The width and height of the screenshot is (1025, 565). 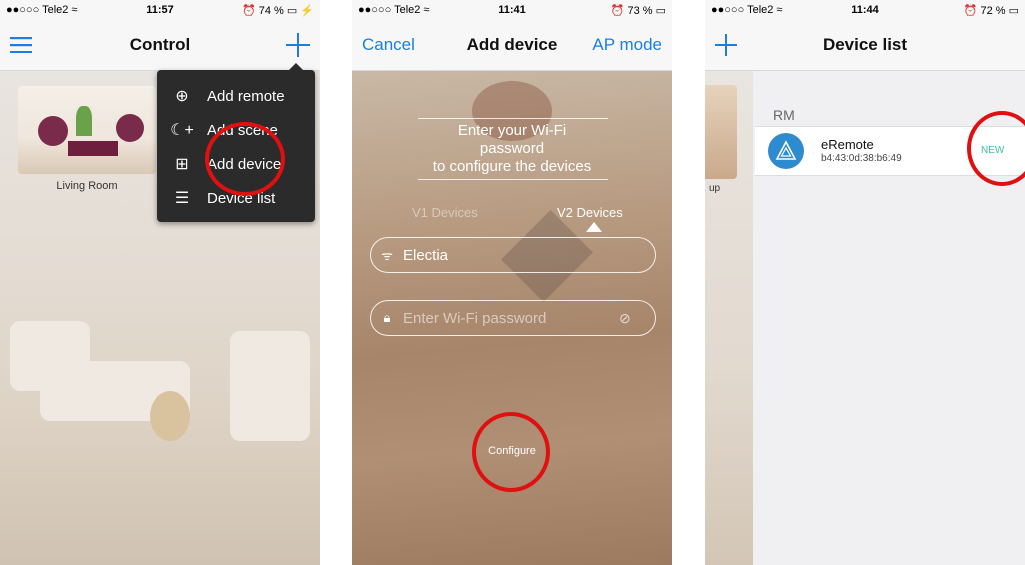 What do you see at coordinates (729, 318) in the screenshot?
I see `background-strip: up` at bounding box center [729, 318].